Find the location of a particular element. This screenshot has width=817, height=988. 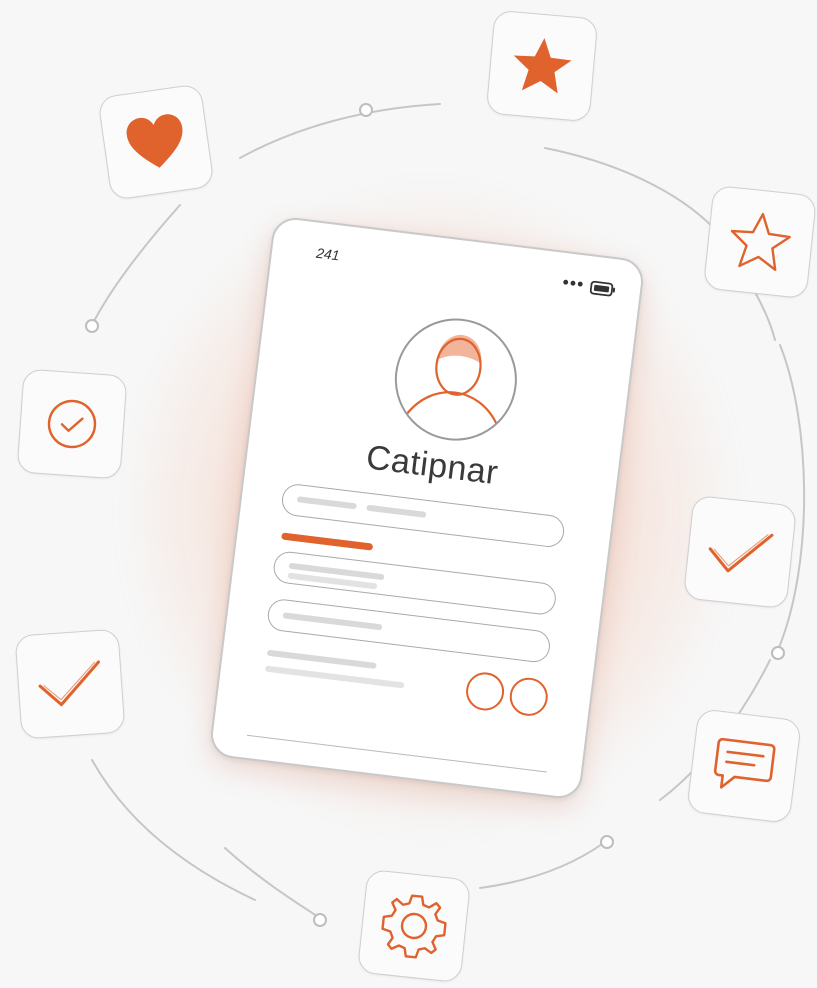

chat-tile is located at coordinates (744, 766).